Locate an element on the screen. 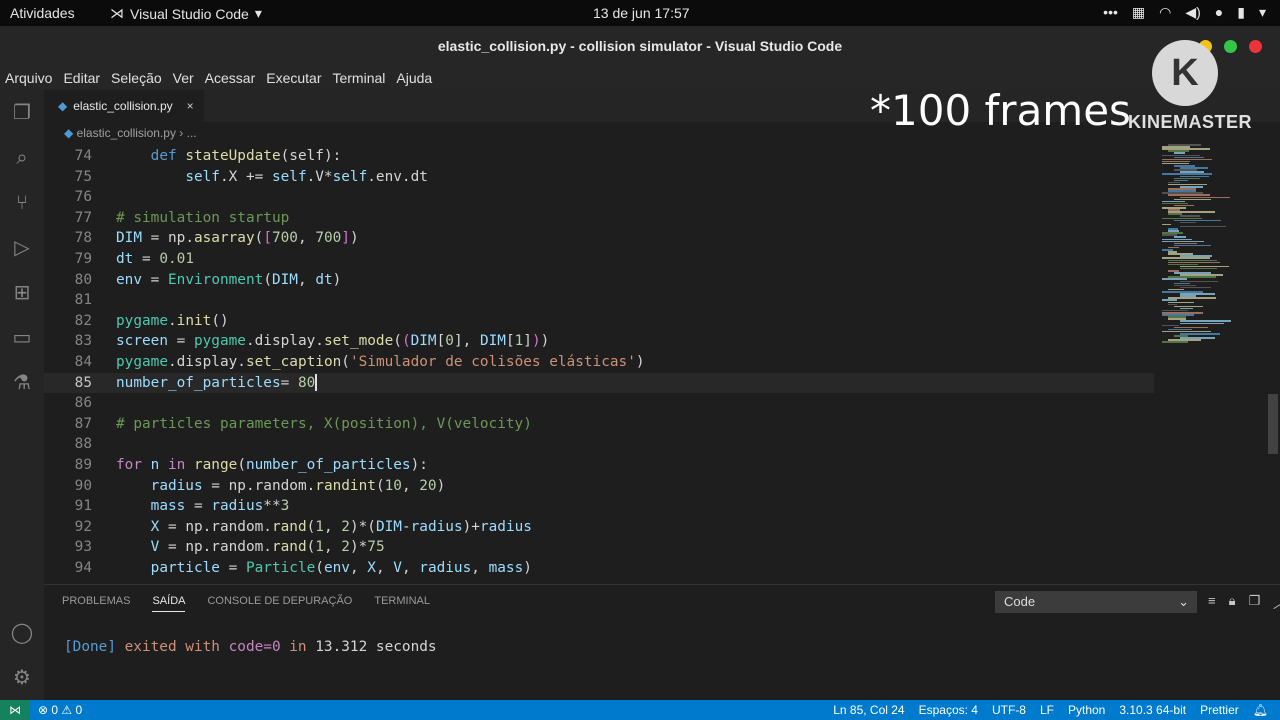 The width and height of the screenshot is (1280, 720). line-number: 74 is located at coordinates (83, 156).